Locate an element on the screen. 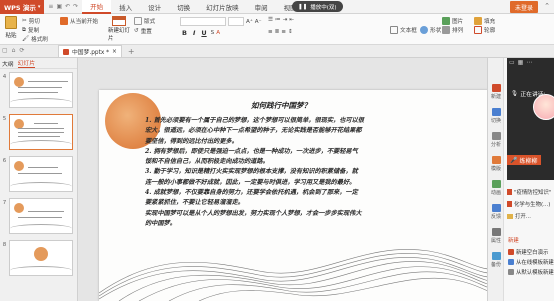  rail-switch: 切换 is located at coordinates (496, 116).